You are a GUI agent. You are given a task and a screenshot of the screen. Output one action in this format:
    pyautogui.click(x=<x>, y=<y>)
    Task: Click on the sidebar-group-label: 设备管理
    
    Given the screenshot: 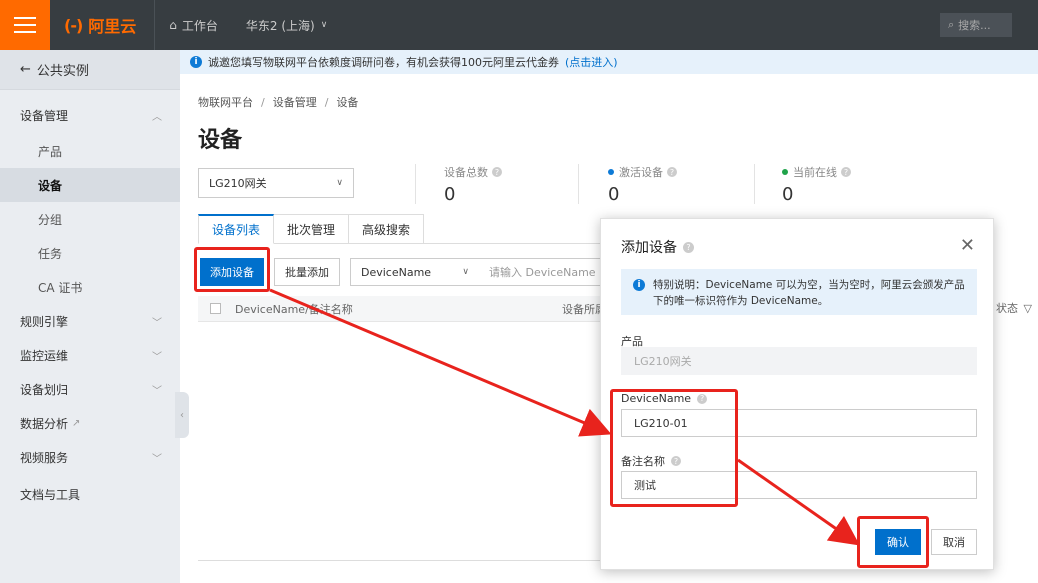 What is the action you would take?
    pyautogui.click(x=44, y=115)
    